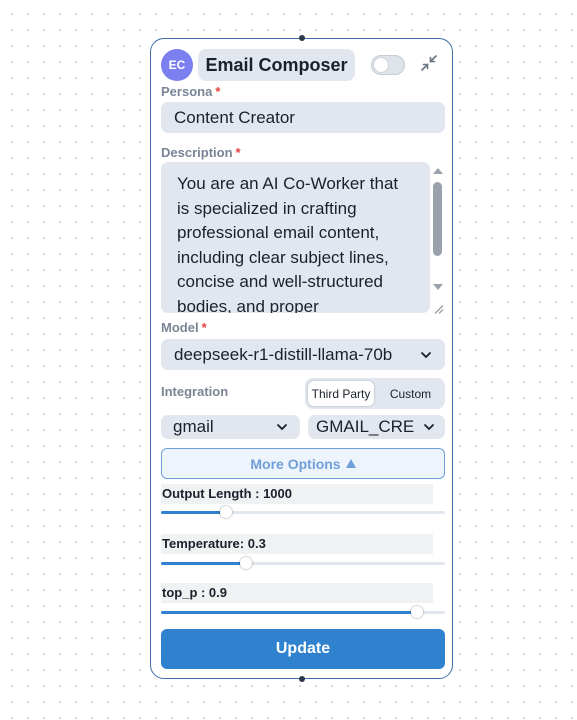  Describe the element at coordinates (303, 564) in the screenshot. I see `temperature-slider` at that location.